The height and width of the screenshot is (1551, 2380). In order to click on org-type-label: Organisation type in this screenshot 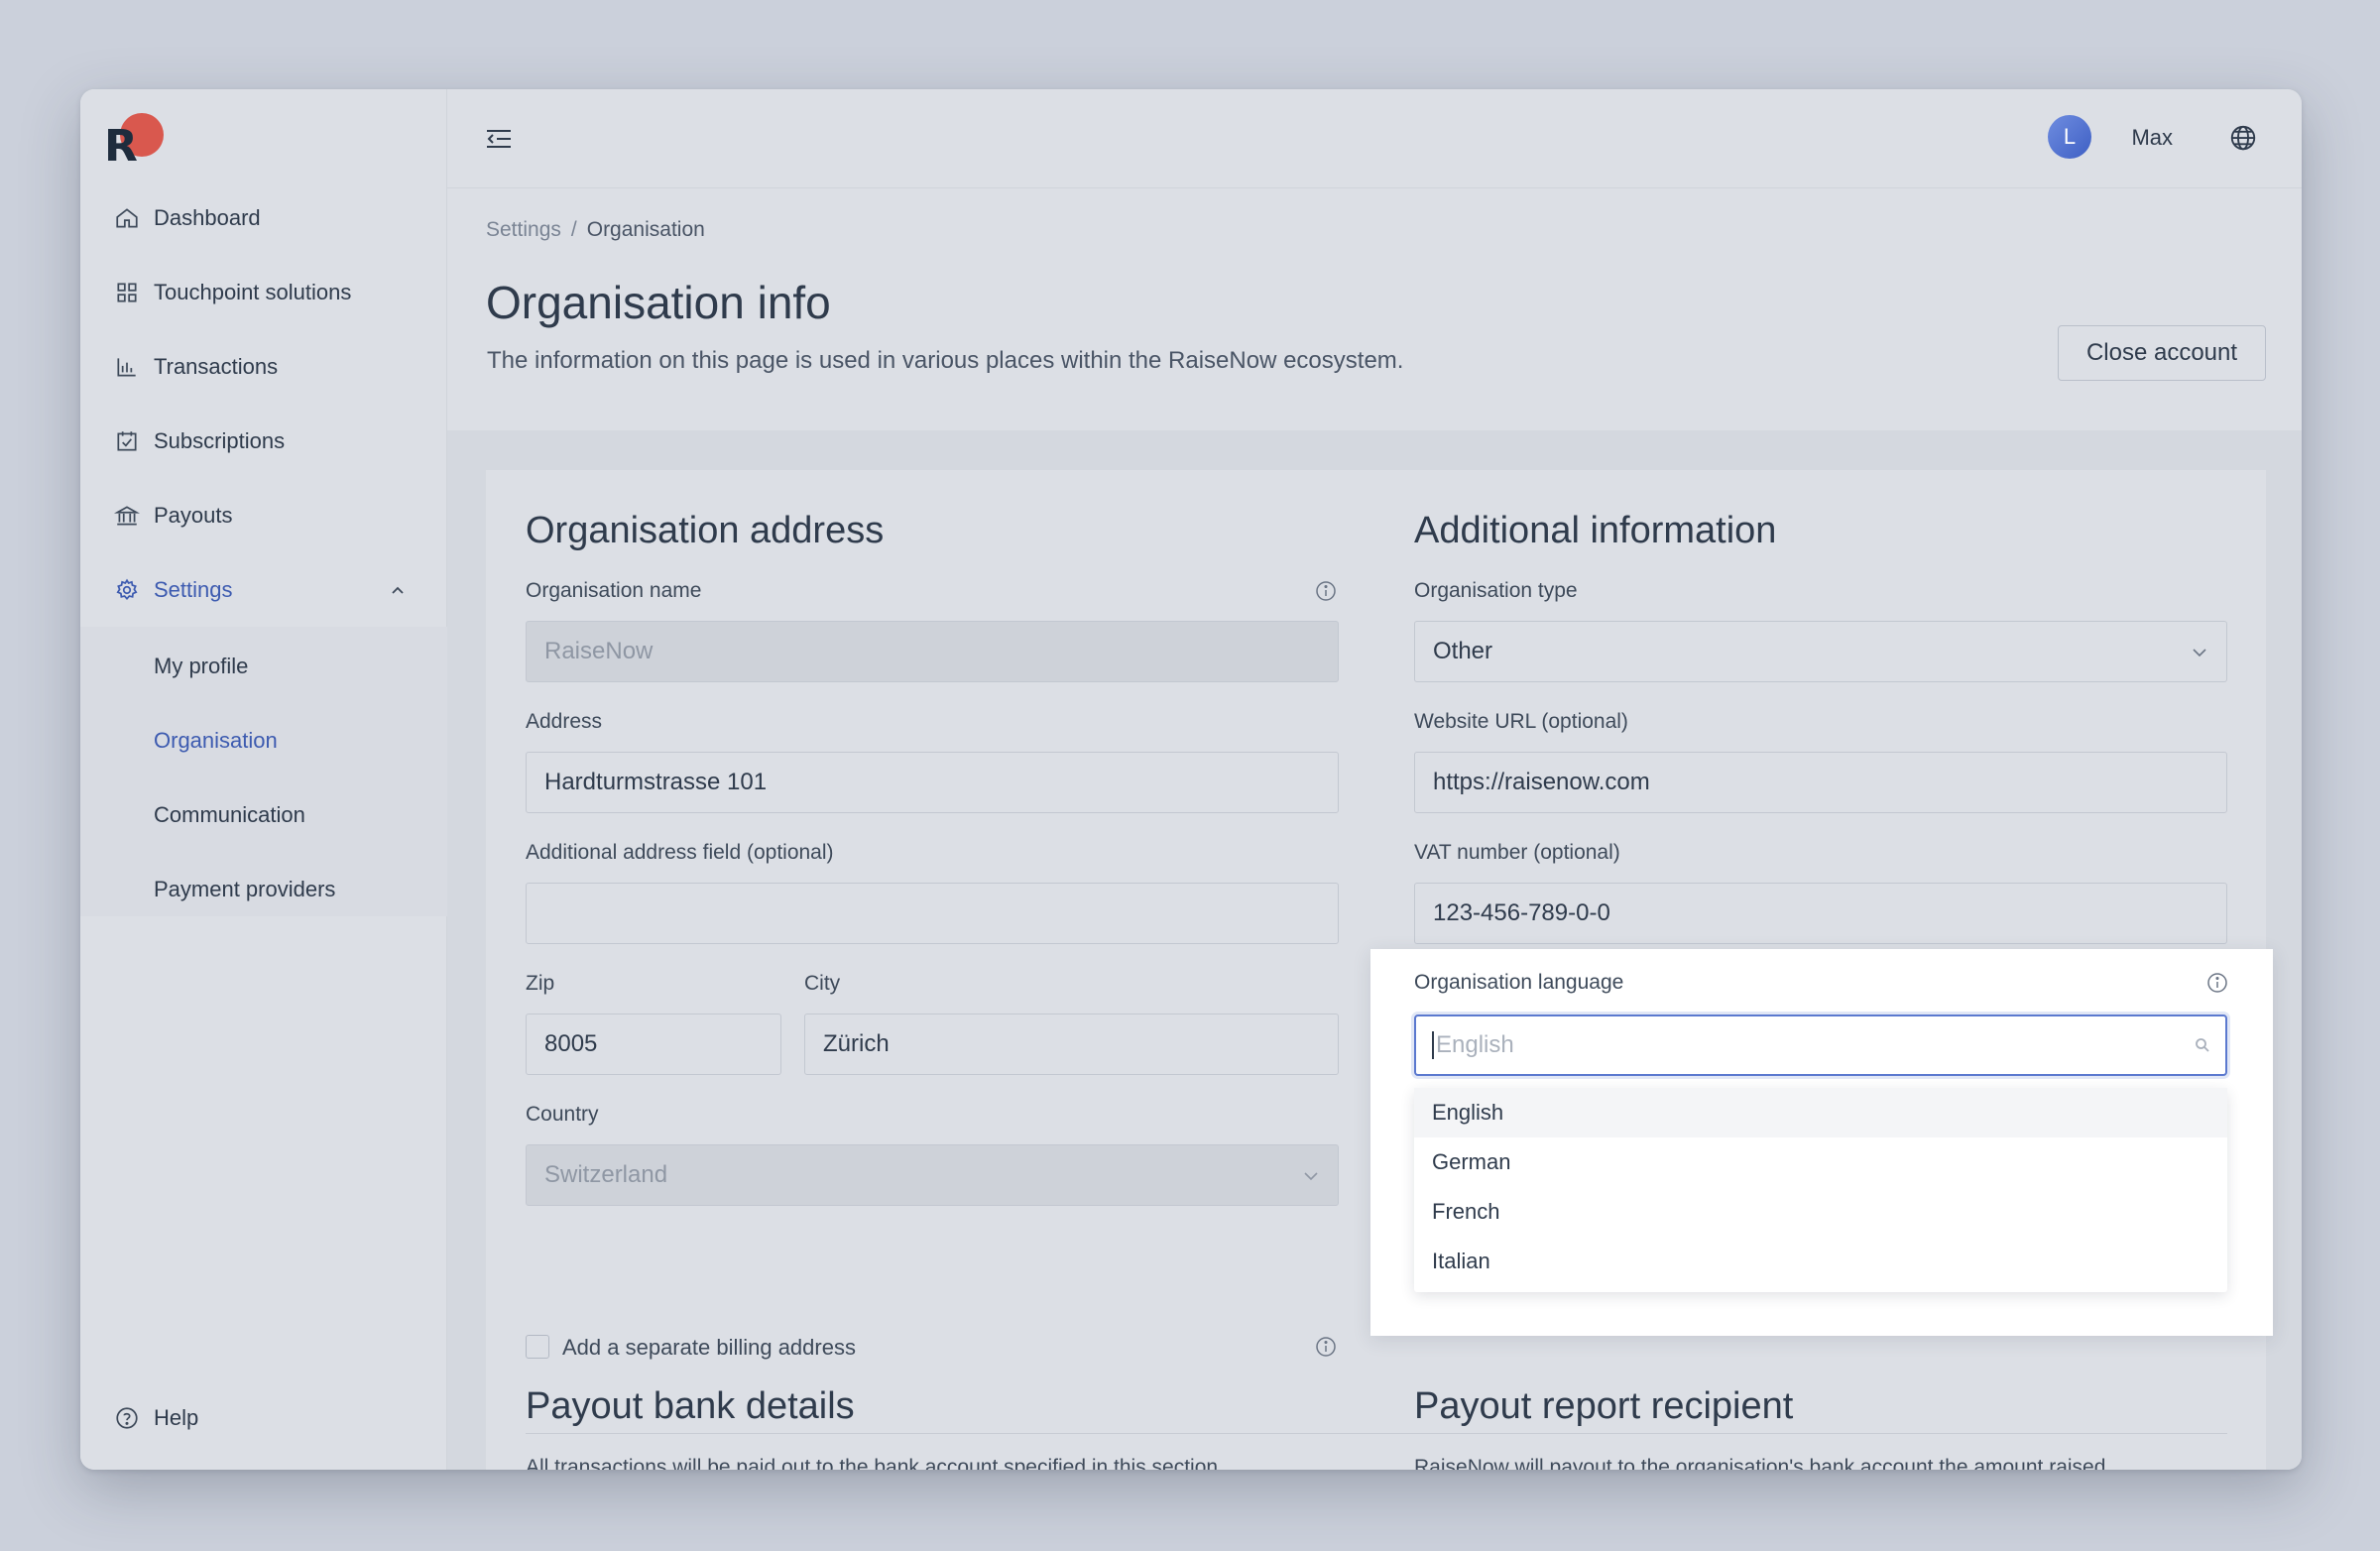, I will do `click(1496, 590)`.